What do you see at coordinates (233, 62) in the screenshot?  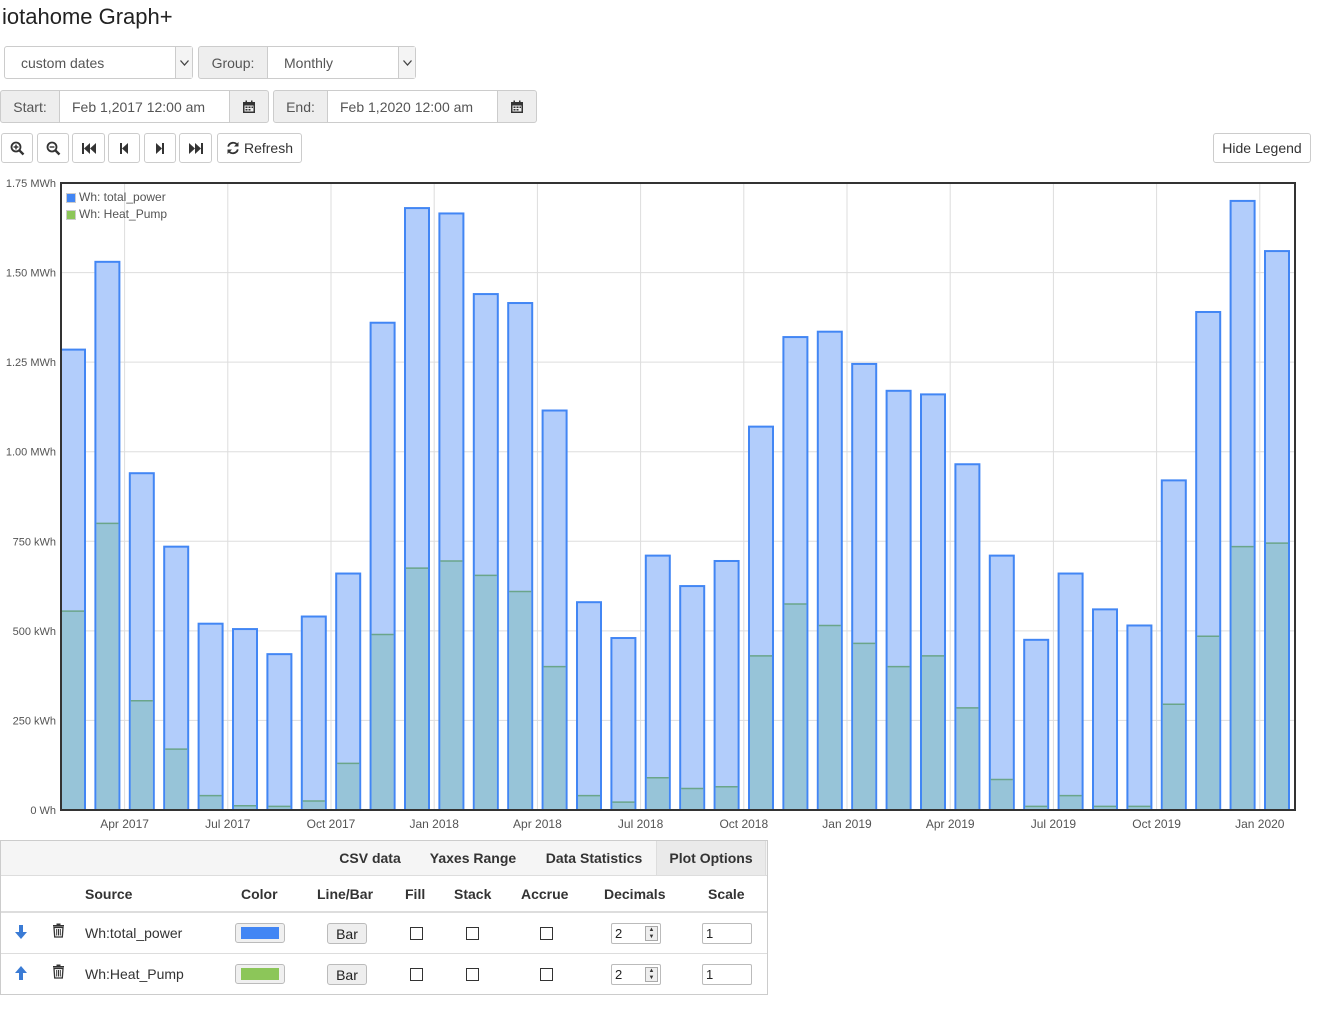 I see `group-label: Group:` at bounding box center [233, 62].